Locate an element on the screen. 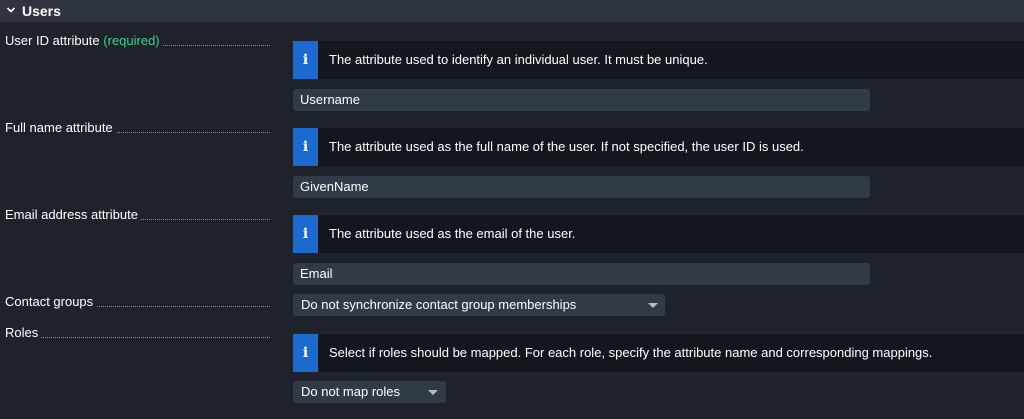 The image size is (1024, 419). full-name-attribute-input is located at coordinates (581, 187).